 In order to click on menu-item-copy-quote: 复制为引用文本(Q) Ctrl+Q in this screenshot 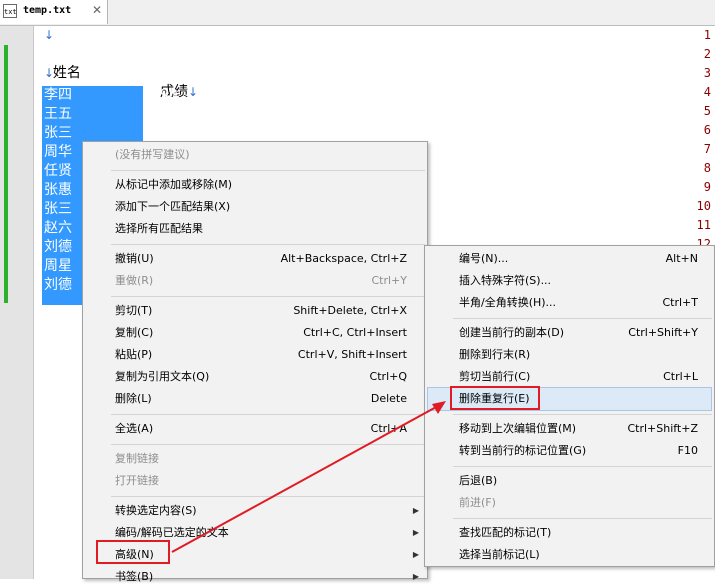, I will do `click(255, 377)`.